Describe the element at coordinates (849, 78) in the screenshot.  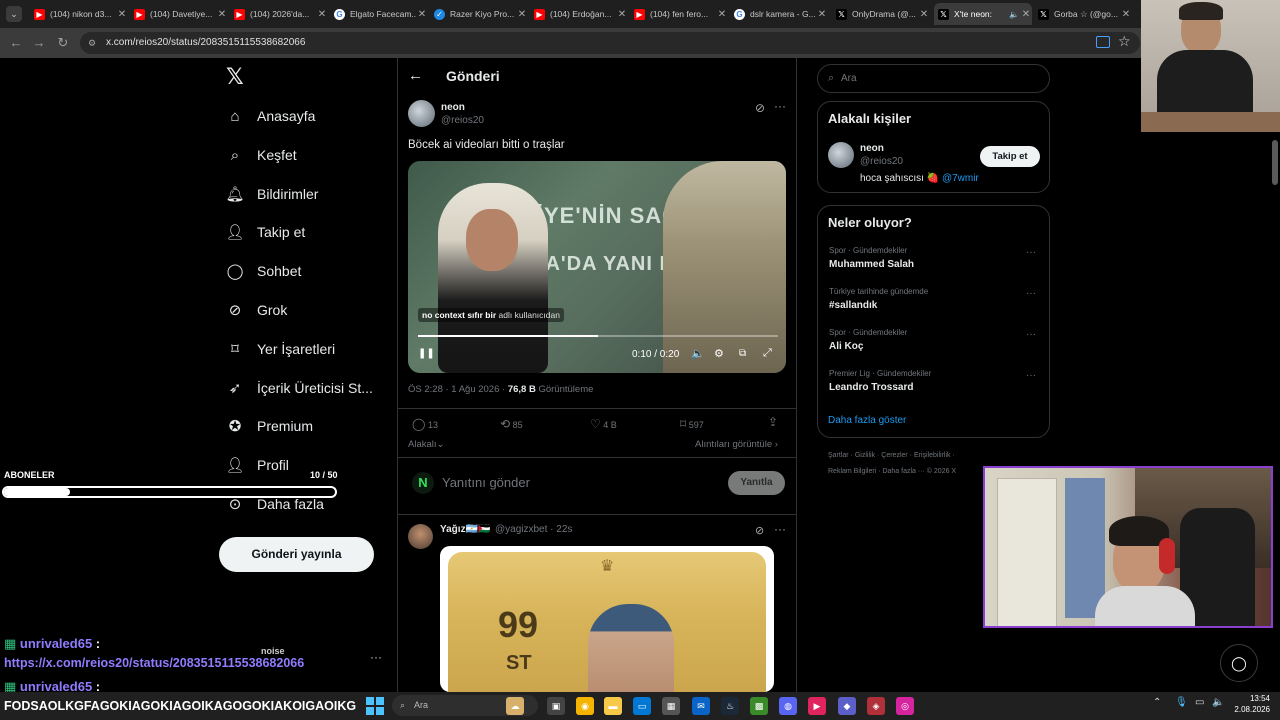
I see `search-input: Ara` at that location.